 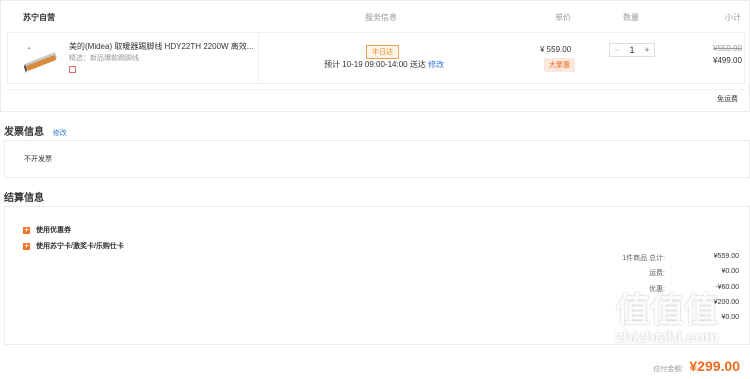 I want to click on qty-minus-button: −, so click(x=617, y=50).